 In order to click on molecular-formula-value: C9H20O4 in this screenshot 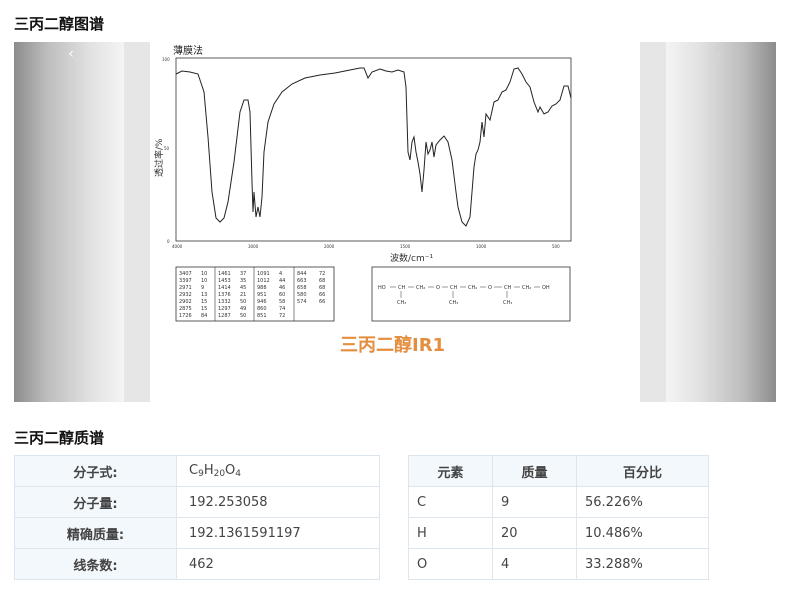, I will do `click(278, 471)`.